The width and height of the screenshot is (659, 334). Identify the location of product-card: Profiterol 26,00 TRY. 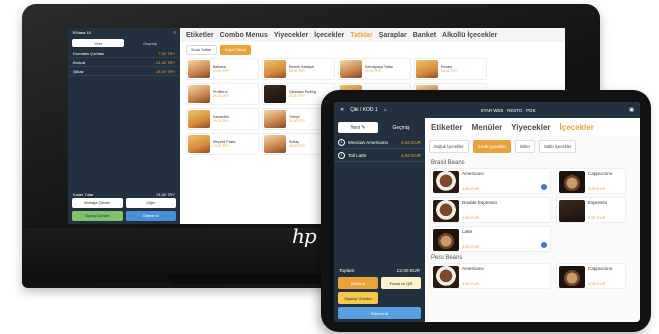
(222, 94).